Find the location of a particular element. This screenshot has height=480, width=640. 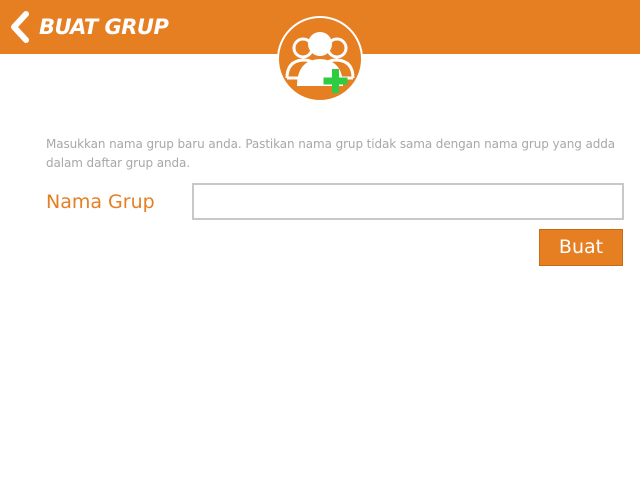

page-title: BUAT GRUP is located at coordinates (104, 27).